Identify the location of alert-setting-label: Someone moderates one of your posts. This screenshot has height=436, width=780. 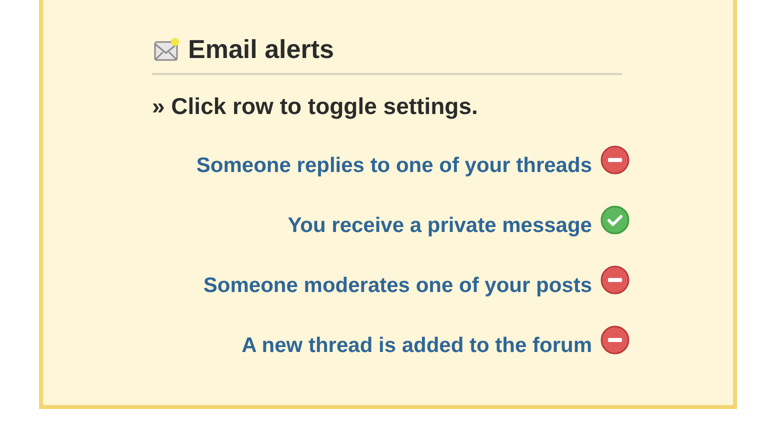
(397, 286).